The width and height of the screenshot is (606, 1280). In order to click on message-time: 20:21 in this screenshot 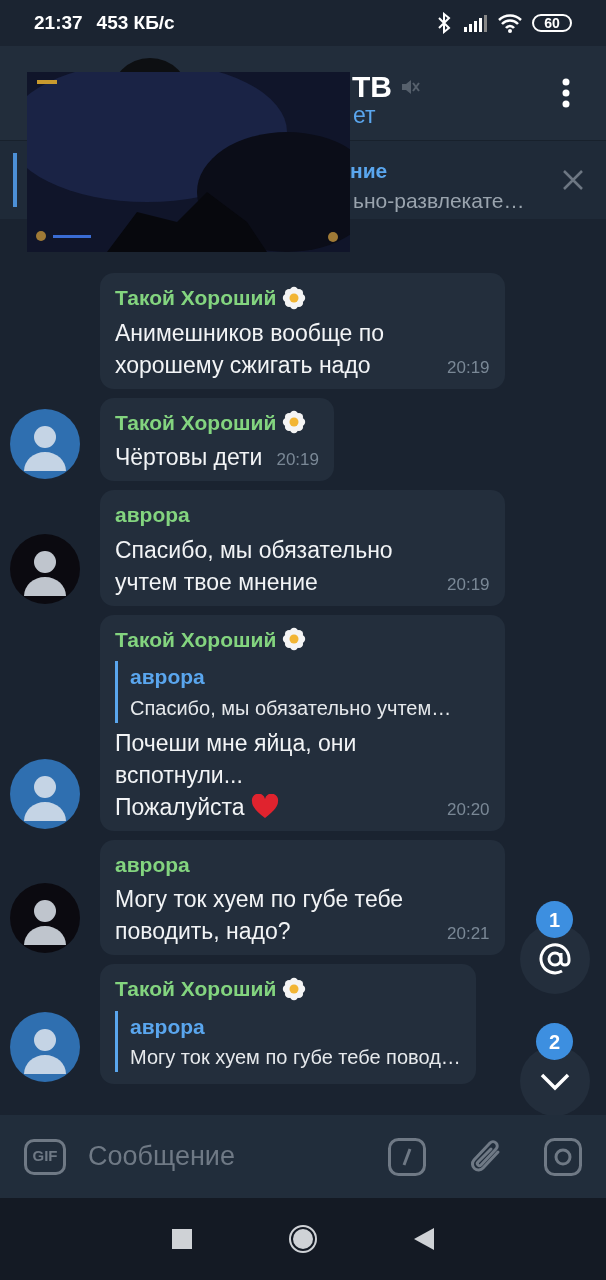, I will do `click(468, 934)`.